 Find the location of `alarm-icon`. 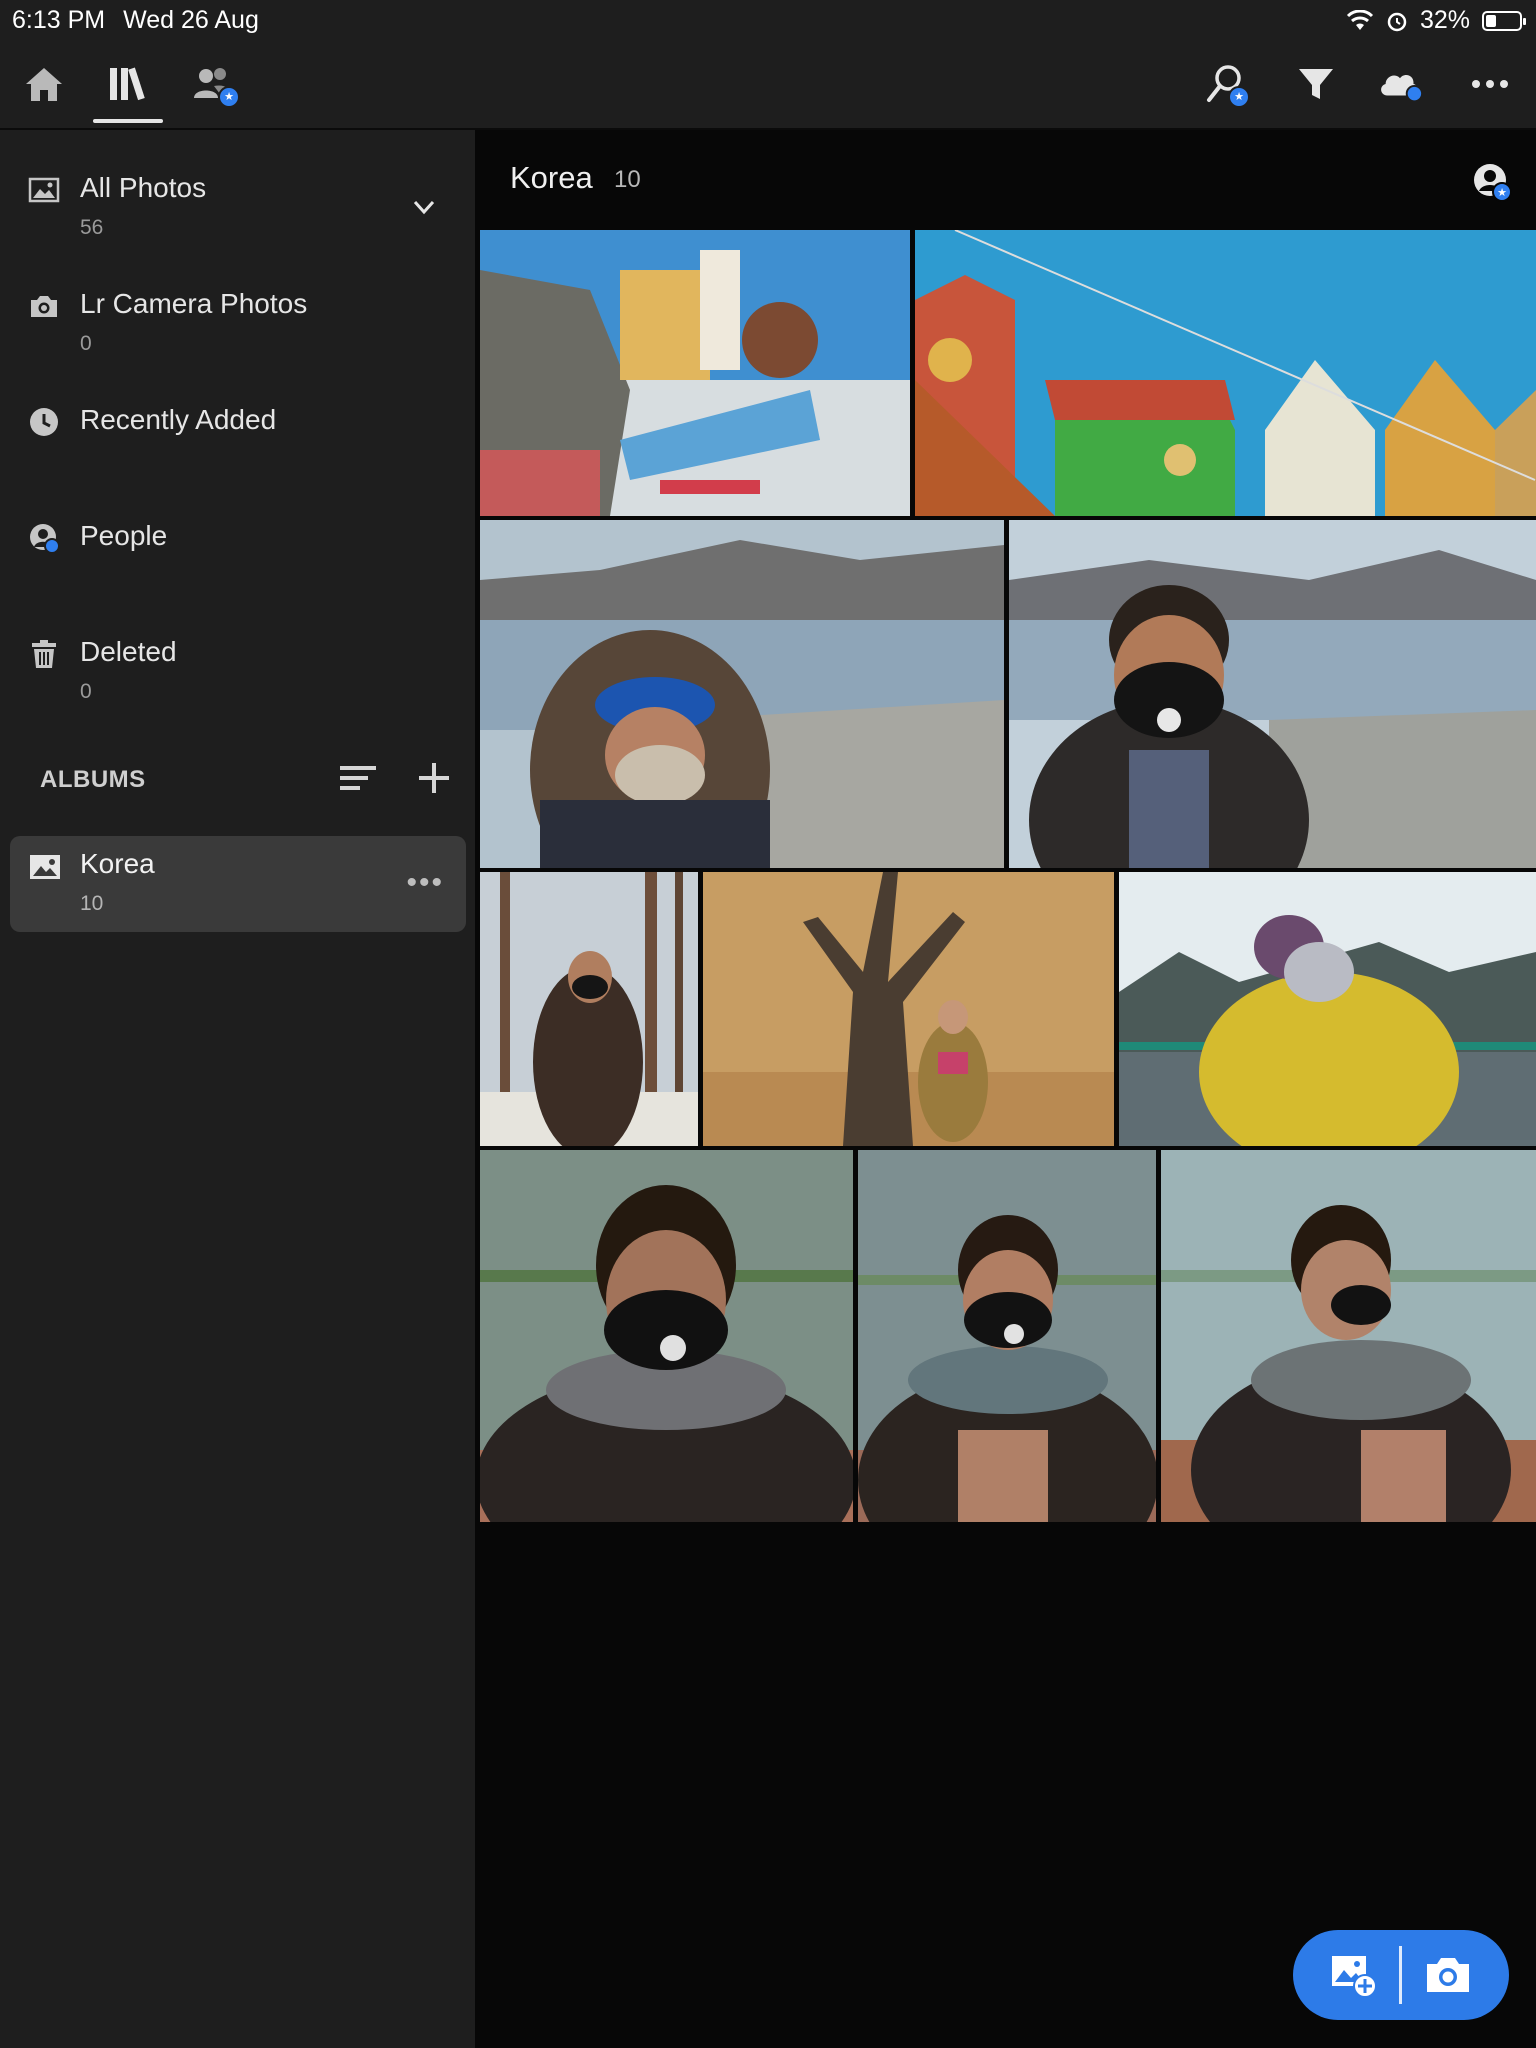

alarm-icon is located at coordinates (1397, 21).